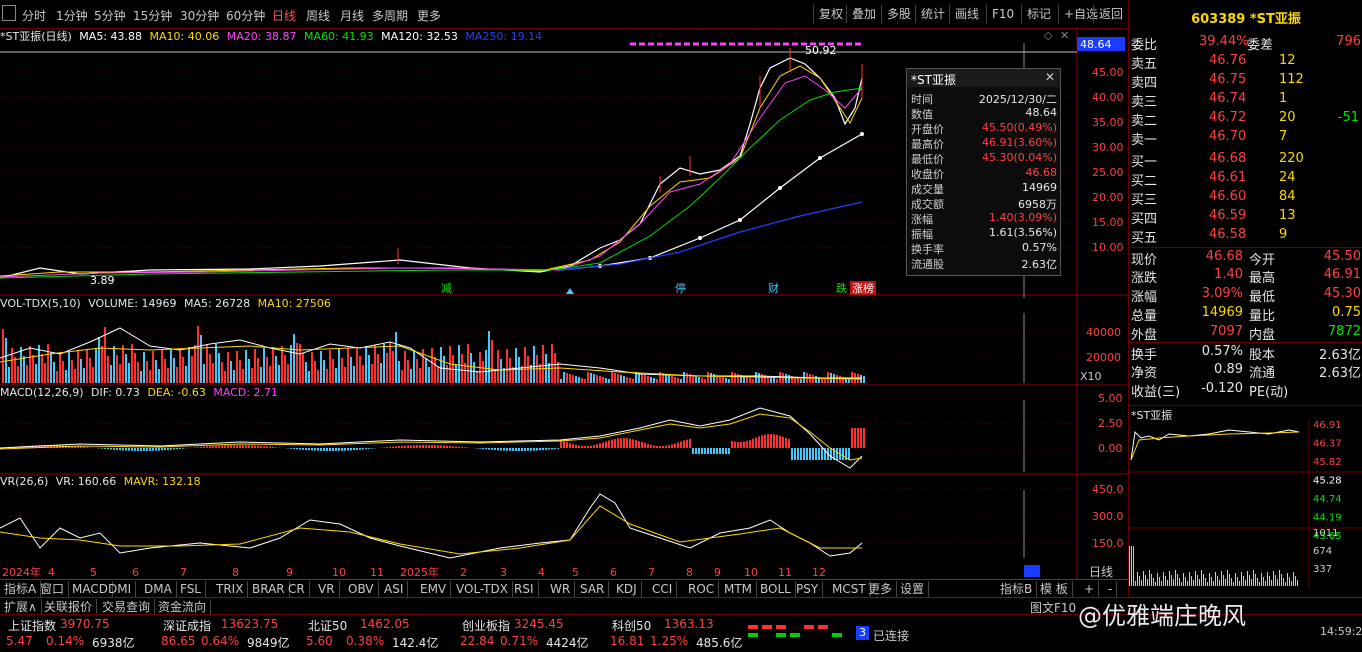 The height and width of the screenshot is (652, 1362). I want to click on period-tab-5: 60分钟, so click(245, 15).